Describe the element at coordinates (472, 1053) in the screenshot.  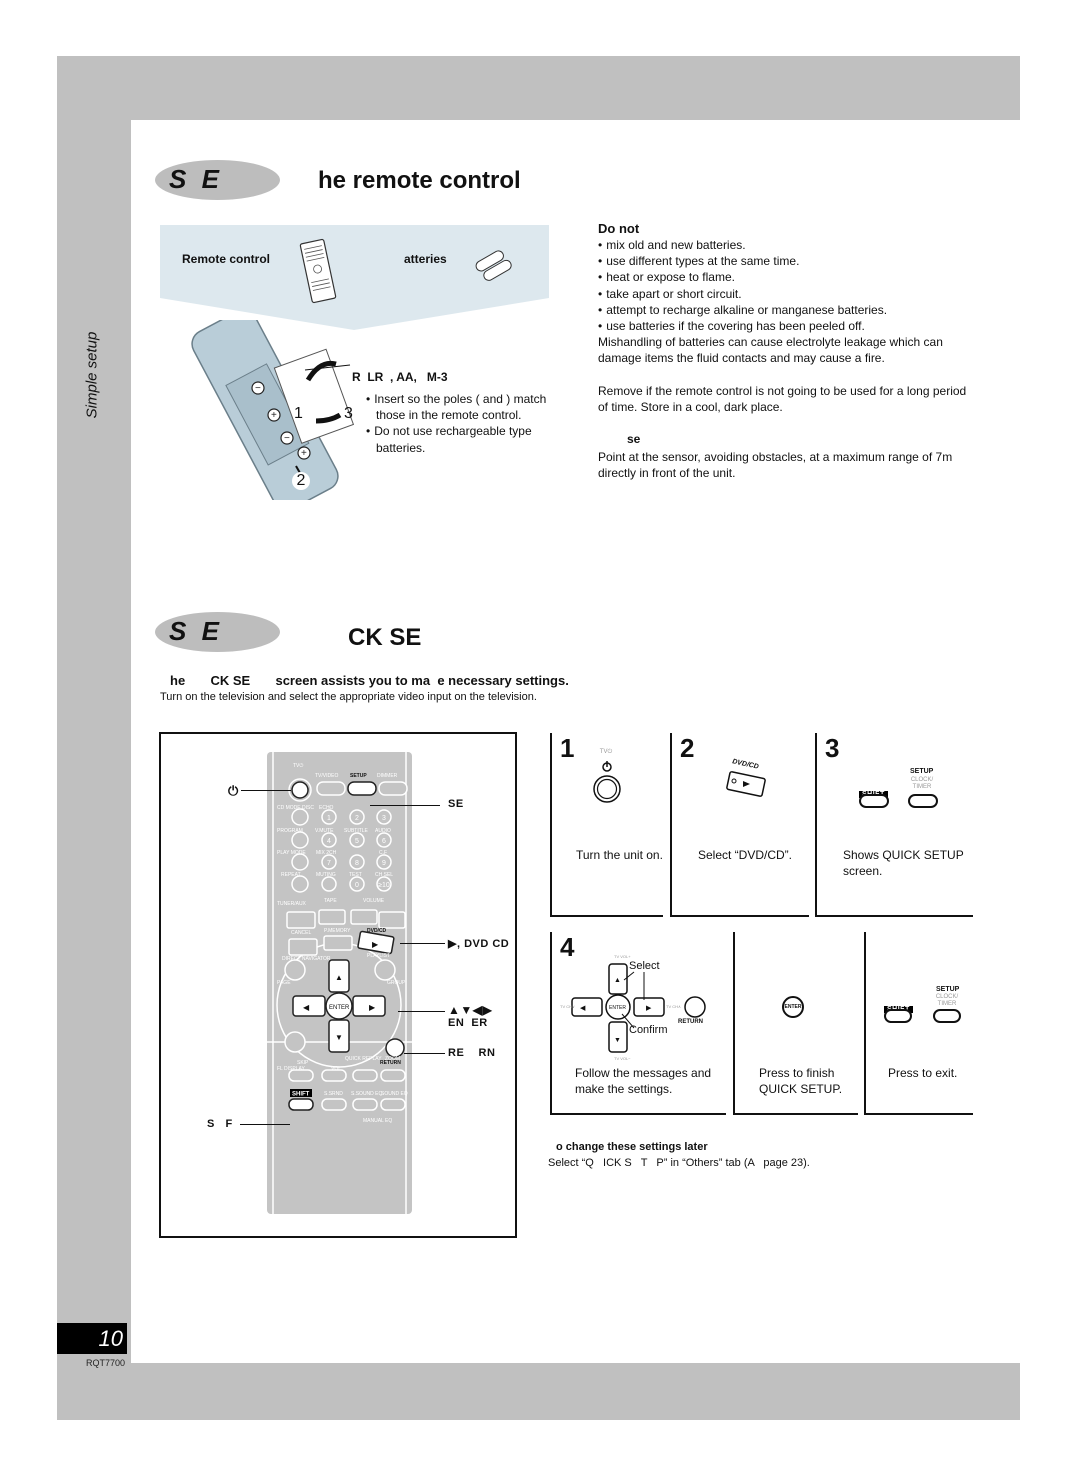
I see `return-callout: RE RN` at that location.